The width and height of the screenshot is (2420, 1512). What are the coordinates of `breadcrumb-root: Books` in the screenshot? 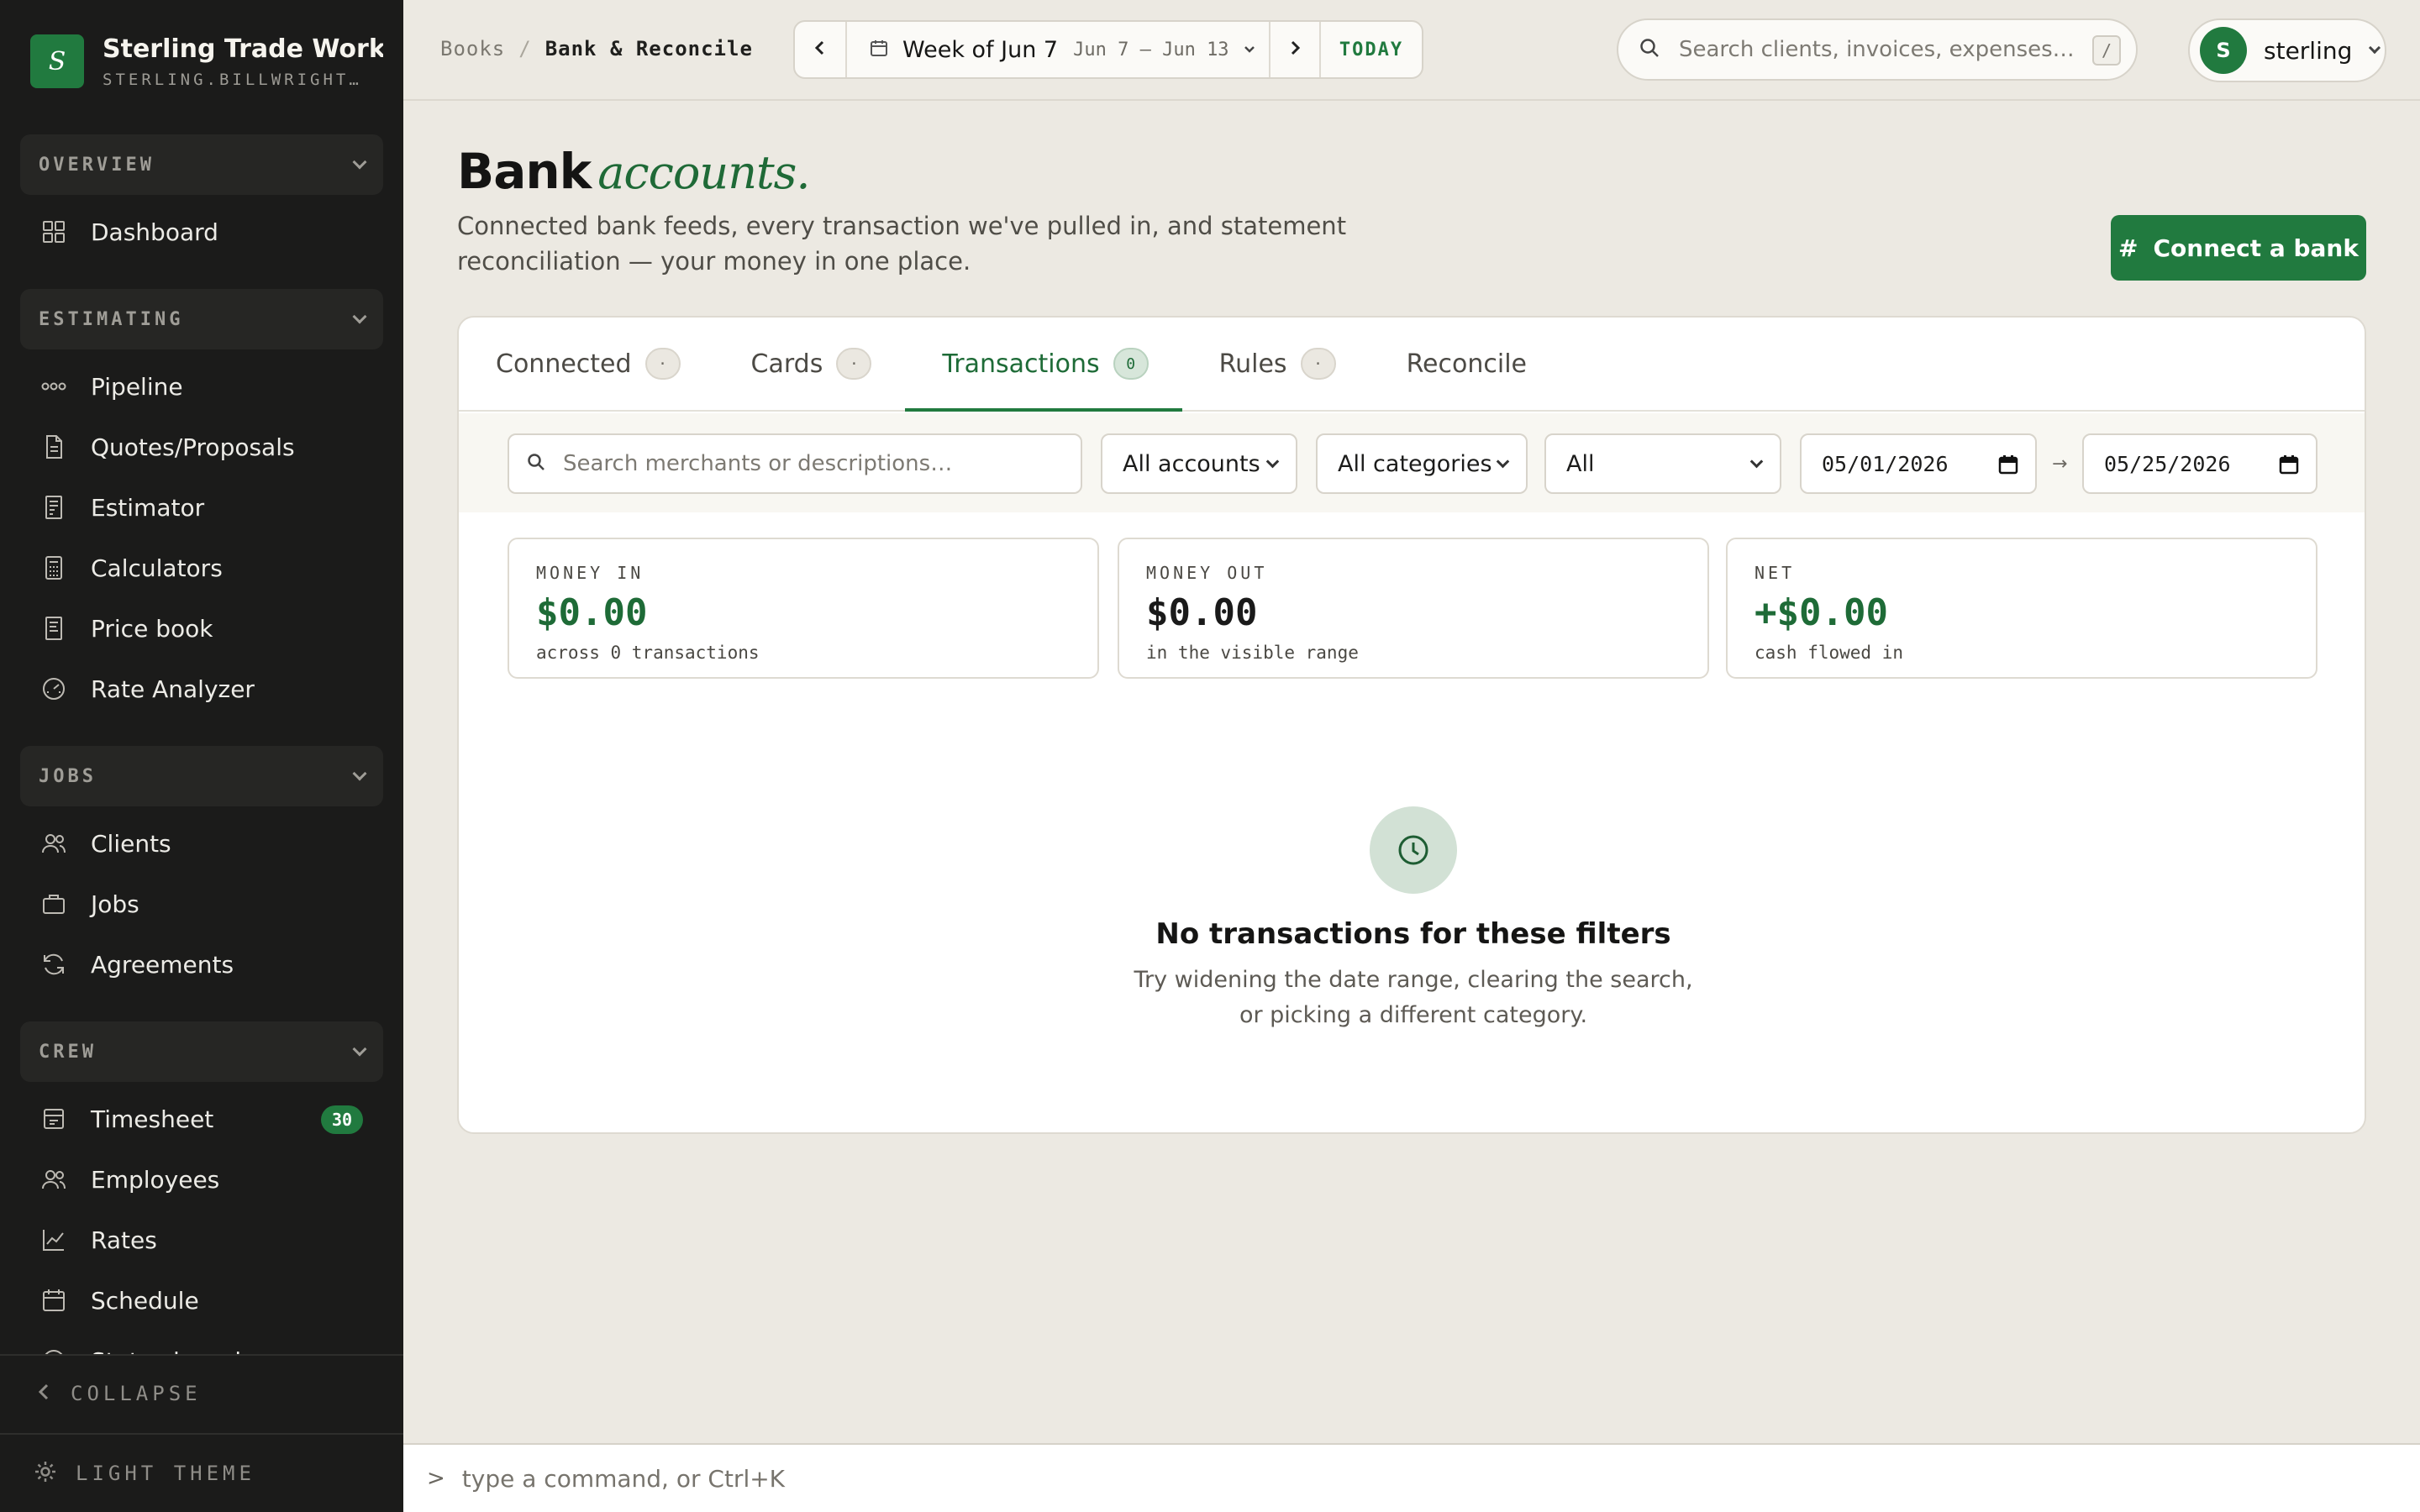 It's located at (472, 48).